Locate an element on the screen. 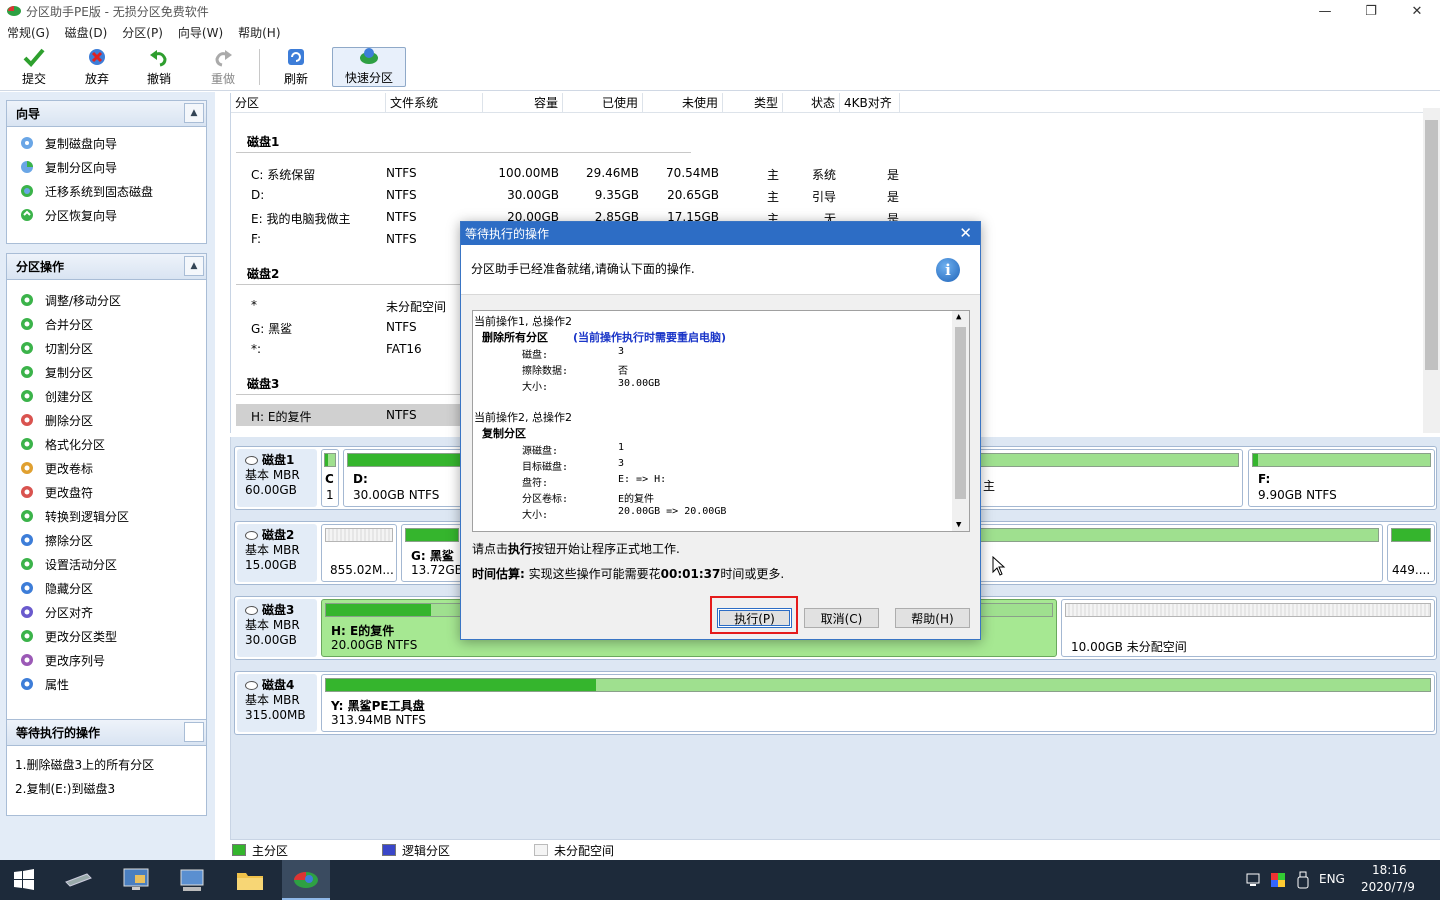 The width and height of the screenshot is (1440, 900). help-button: 帮助(H) is located at coordinates (932, 618).